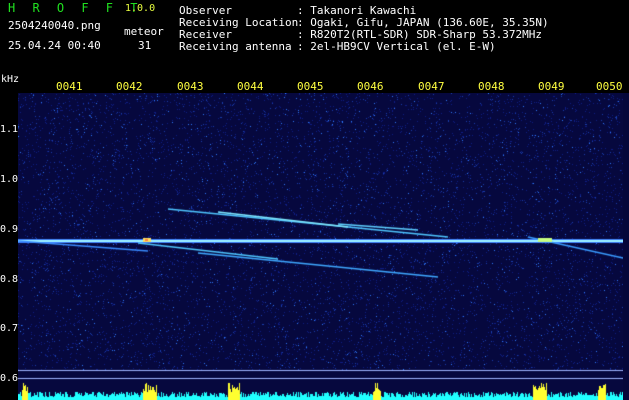 The height and width of the screenshot is (400, 629). I want to click on time-tick-label: 0044, so click(250, 86).